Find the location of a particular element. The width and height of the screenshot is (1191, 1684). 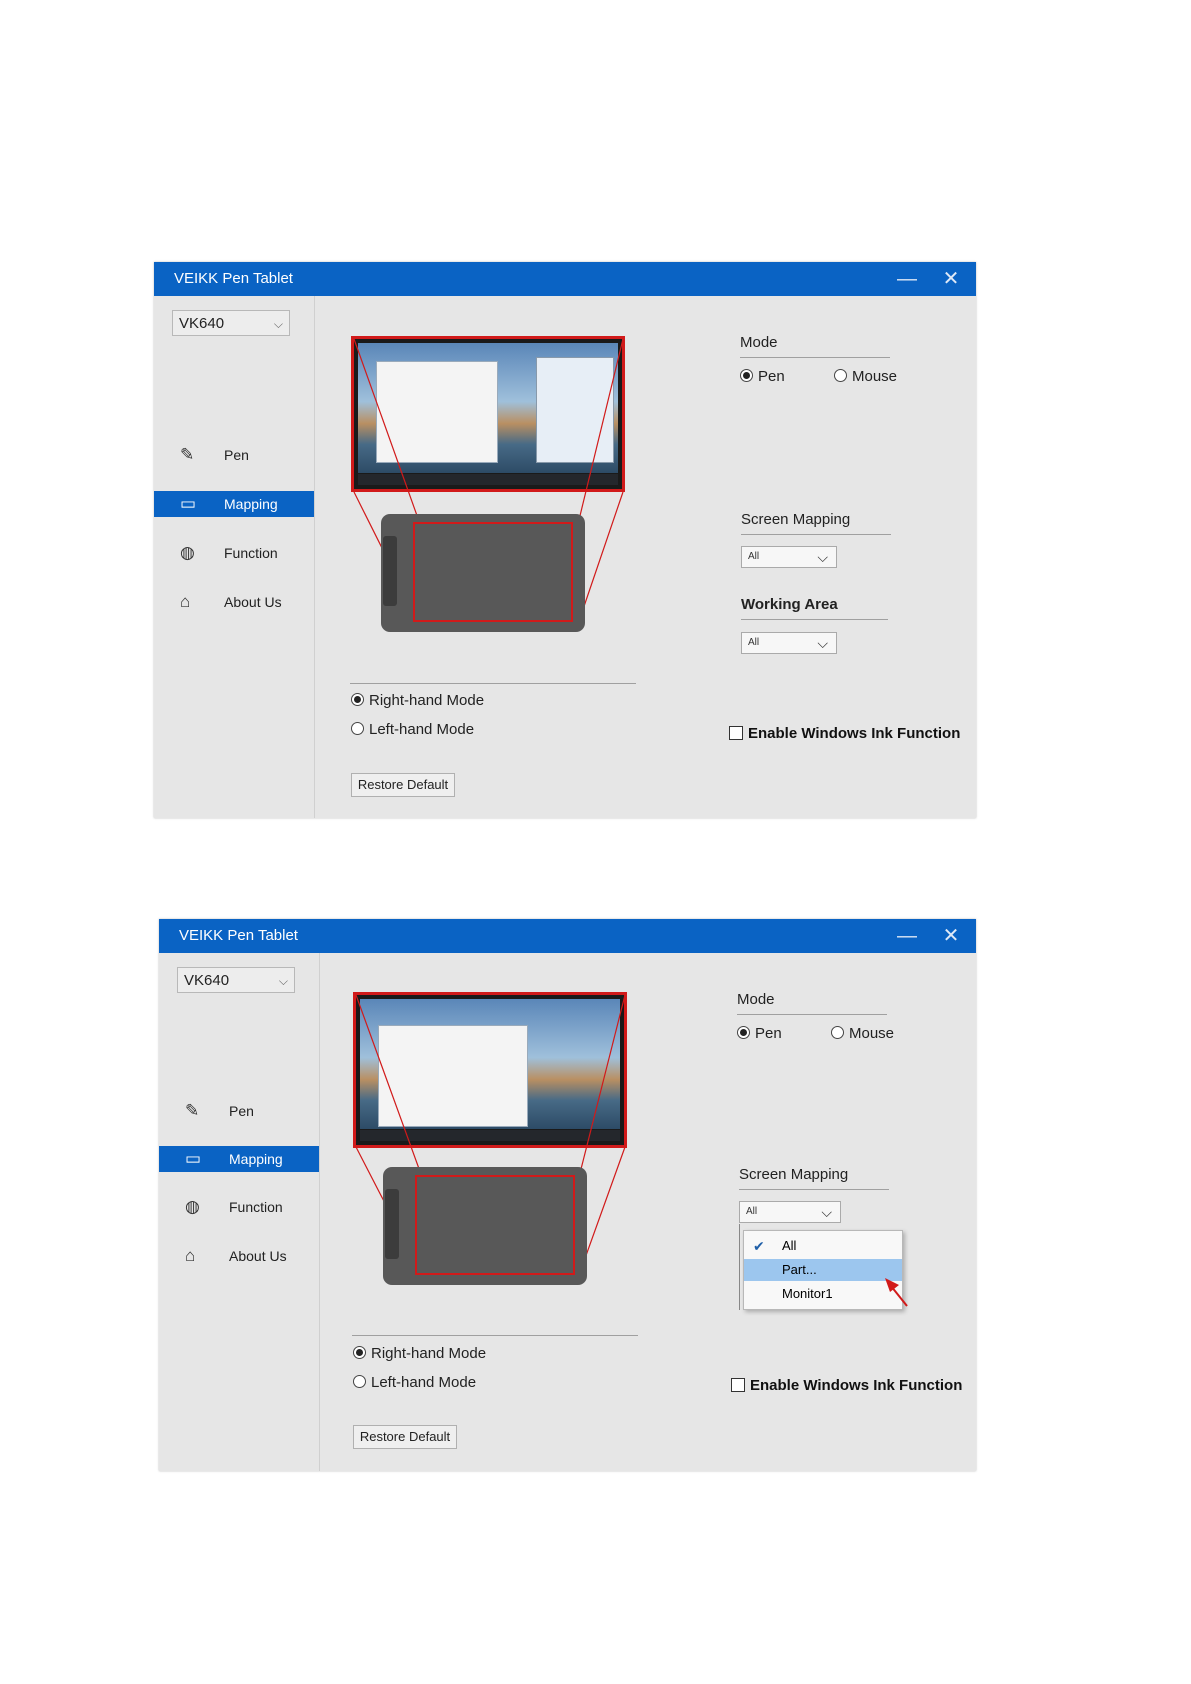

monitor-preview is located at coordinates (488, 414).